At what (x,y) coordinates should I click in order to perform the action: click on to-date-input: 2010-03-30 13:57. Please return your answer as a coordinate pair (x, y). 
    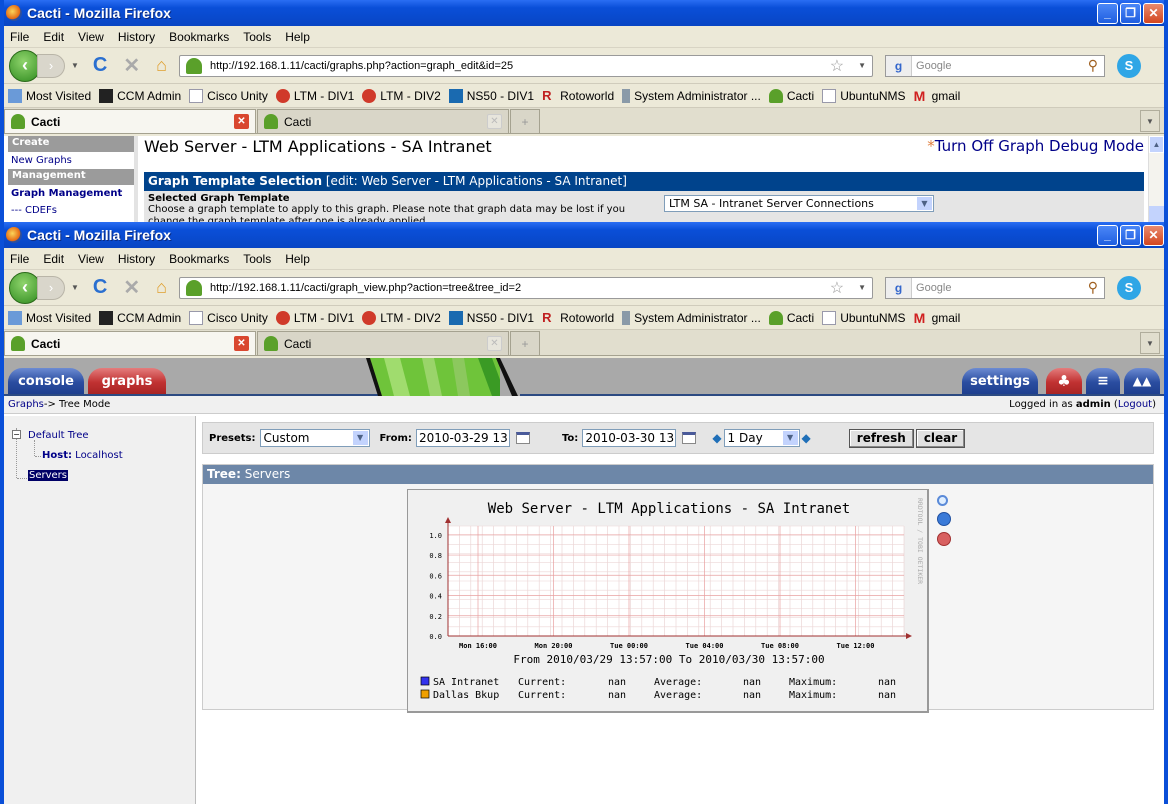
    Looking at the image, I should click on (629, 438).